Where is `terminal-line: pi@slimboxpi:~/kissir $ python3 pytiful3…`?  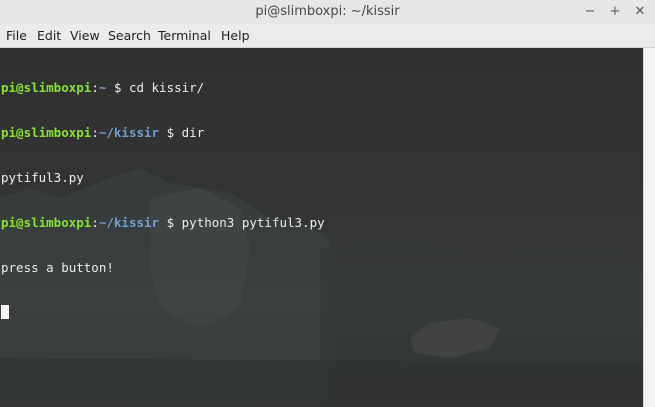 terminal-line: pi@slimboxpi:~/kissir $ python3 pytiful3… is located at coordinates (163, 222).